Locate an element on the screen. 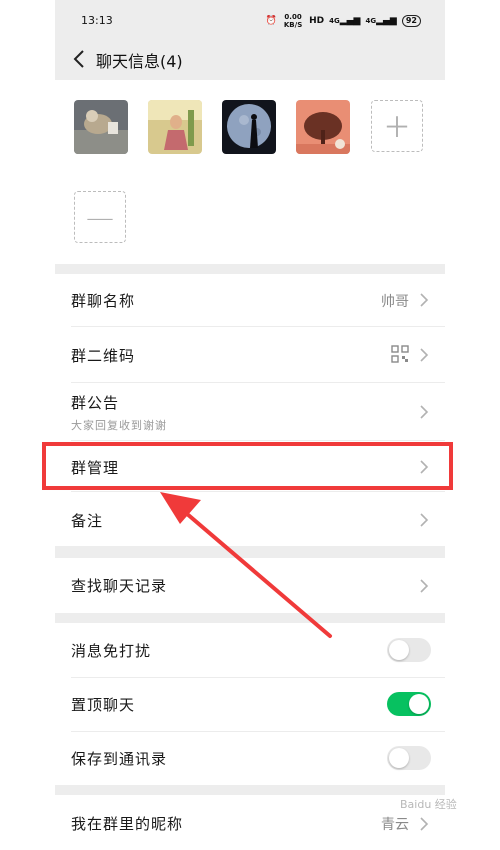 The height and width of the screenshot is (850, 500). mute-toggle is located at coordinates (409, 650).